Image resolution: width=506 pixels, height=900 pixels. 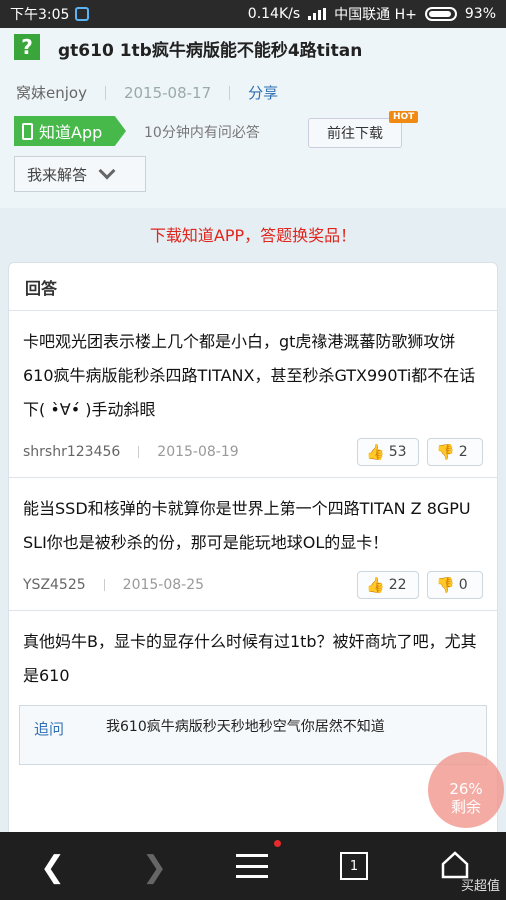 What do you see at coordinates (480, 14) in the screenshot?
I see `battery-level: 93%` at bounding box center [480, 14].